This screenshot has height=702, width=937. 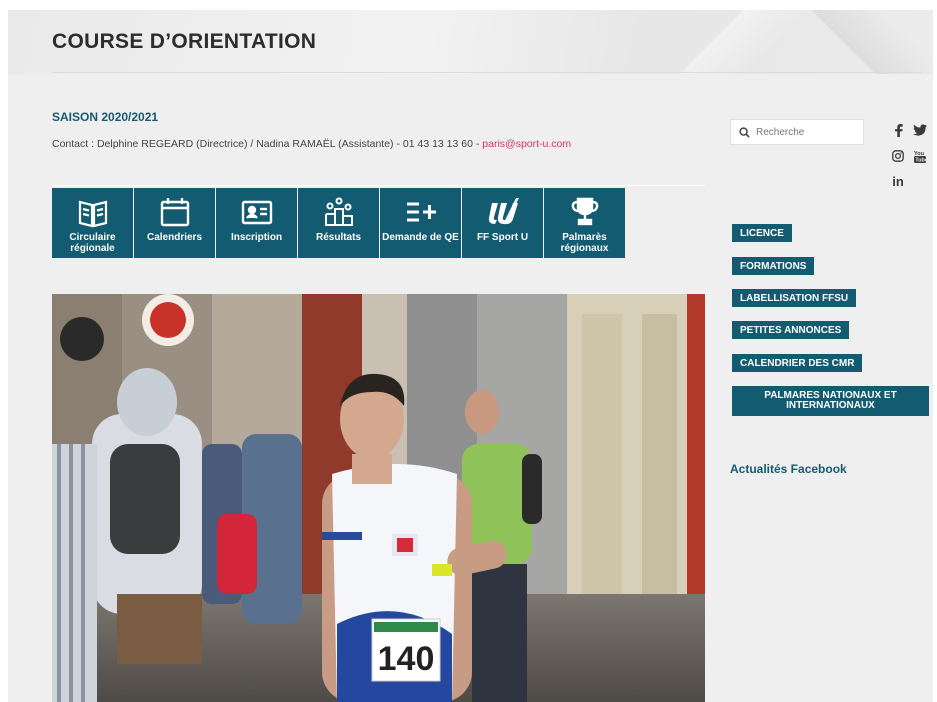 What do you see at coordinates (584, 243) in the screenshot?
I see `tile-label: Palmarès régionaux` at bounding box center [584, 243].